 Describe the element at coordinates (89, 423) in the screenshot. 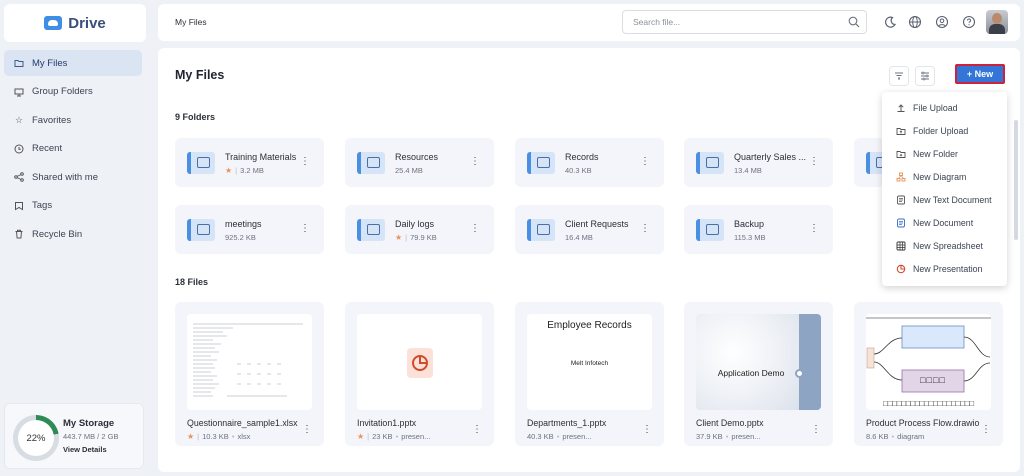

I see `storage-title: My Storage` at that location.